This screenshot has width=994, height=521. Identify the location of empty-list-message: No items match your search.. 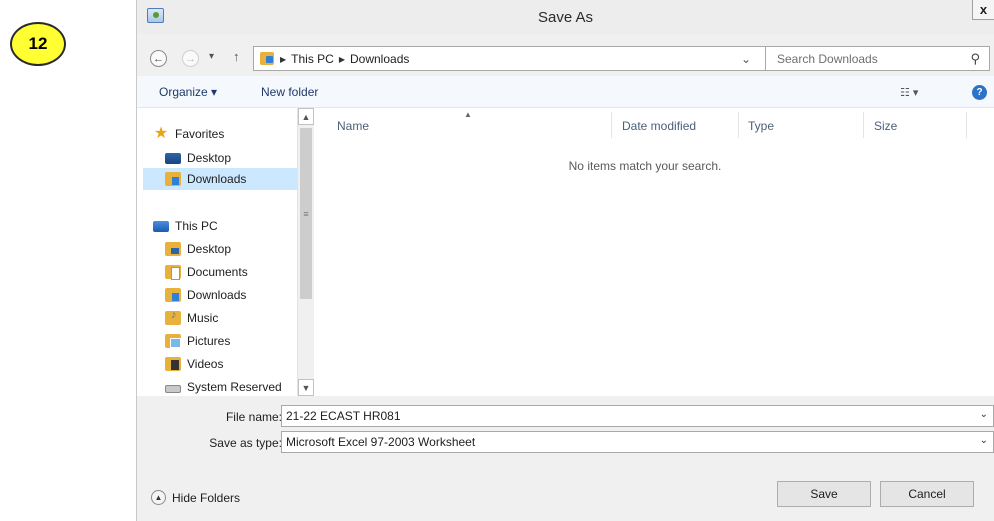
(645, 166).